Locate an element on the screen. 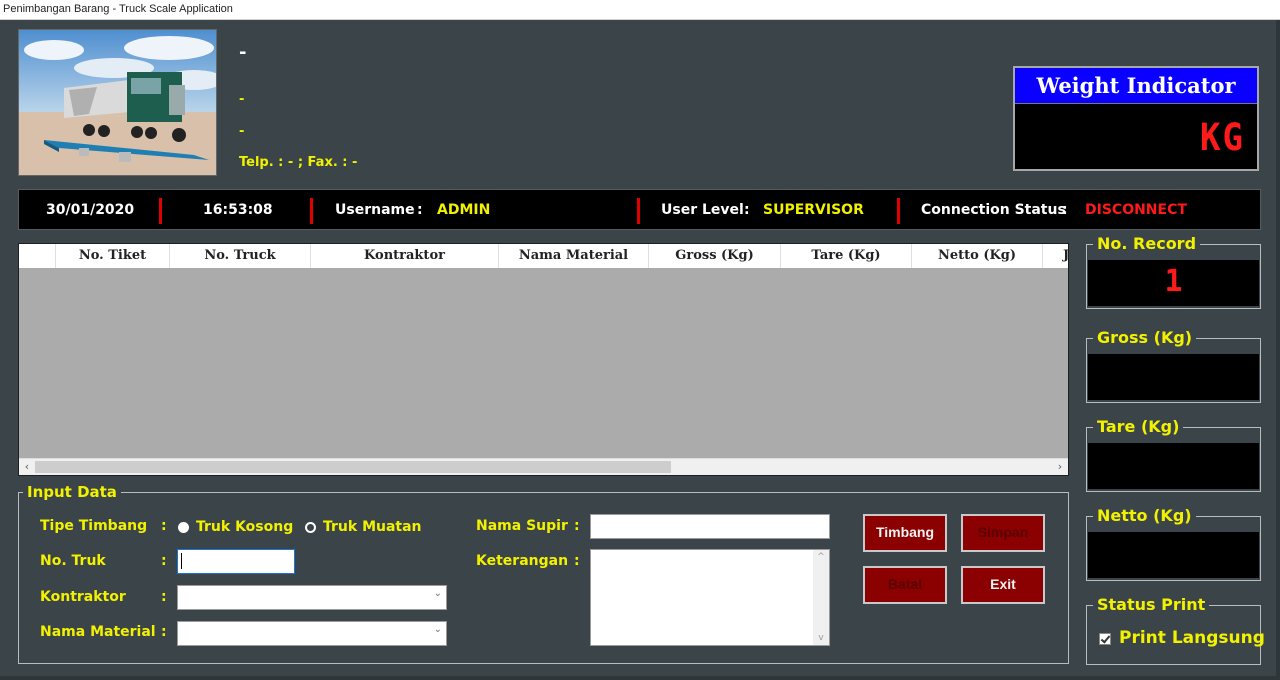 The image size is (1280, 680). grid-horizontal-scrollbar: ‹ › is located at coordinates (543, 466).